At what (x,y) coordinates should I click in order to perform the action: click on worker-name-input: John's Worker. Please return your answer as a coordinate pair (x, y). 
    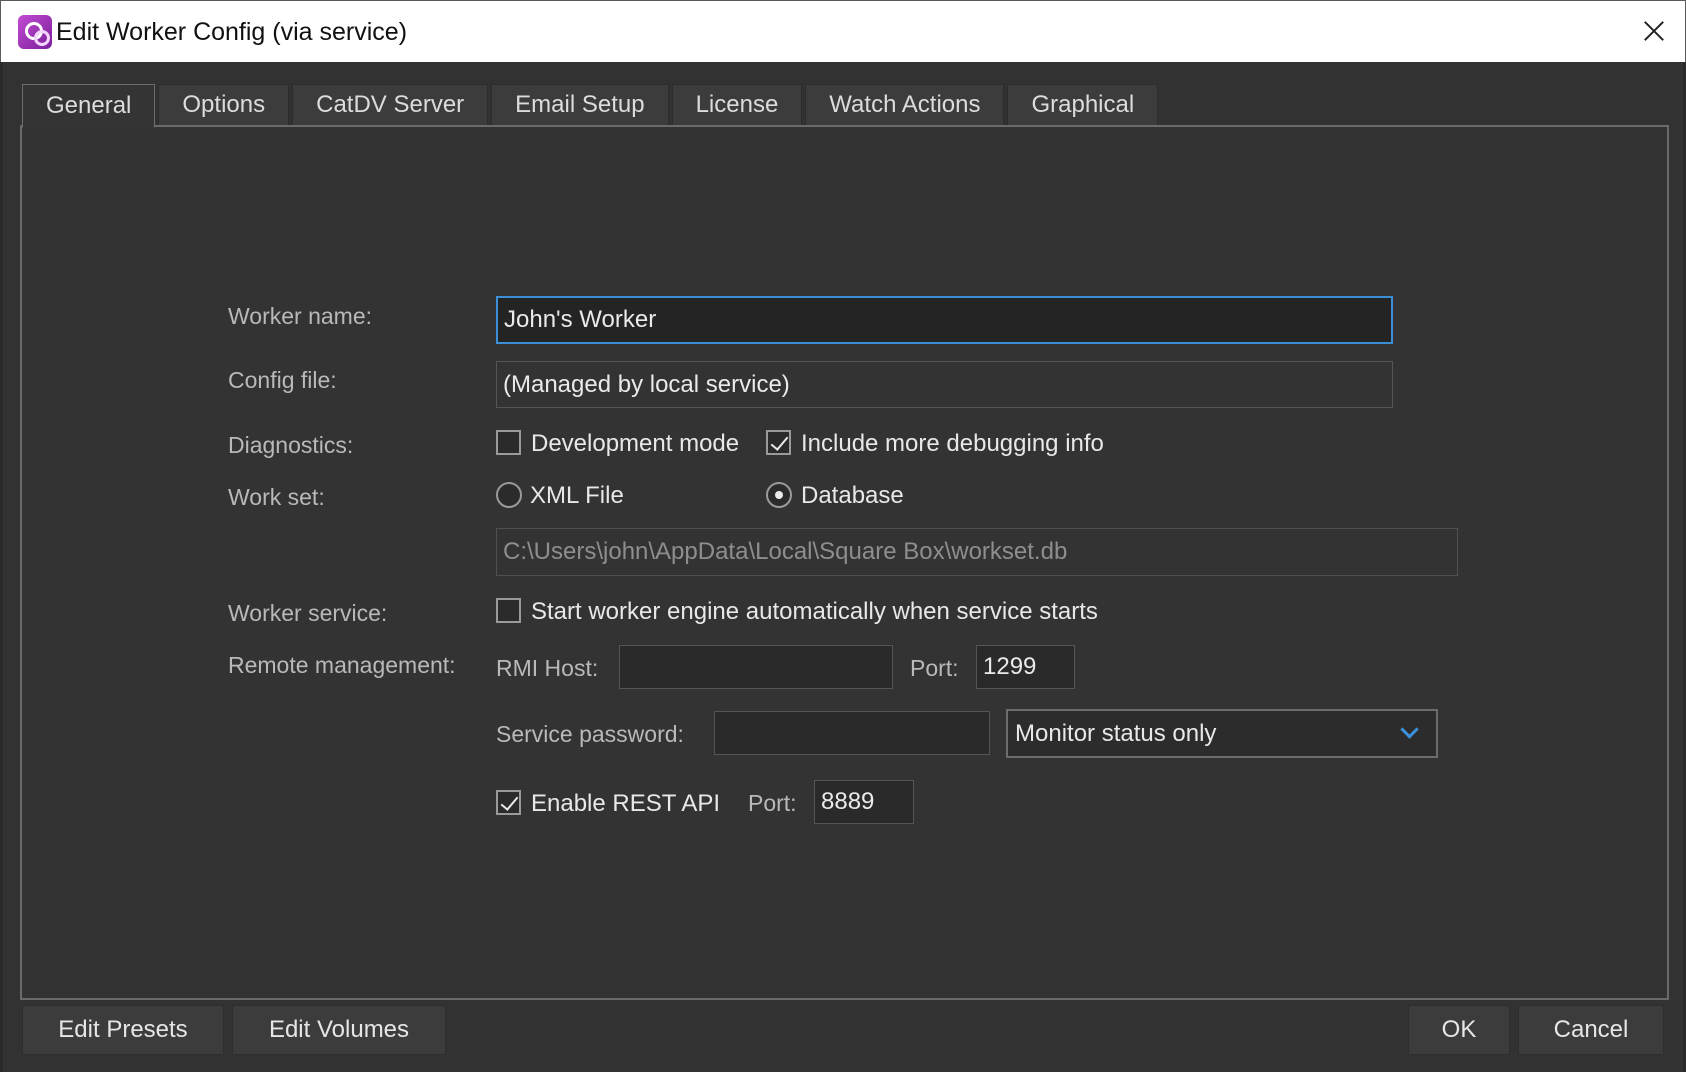
    Looking at the image, I should click on (944, 320).